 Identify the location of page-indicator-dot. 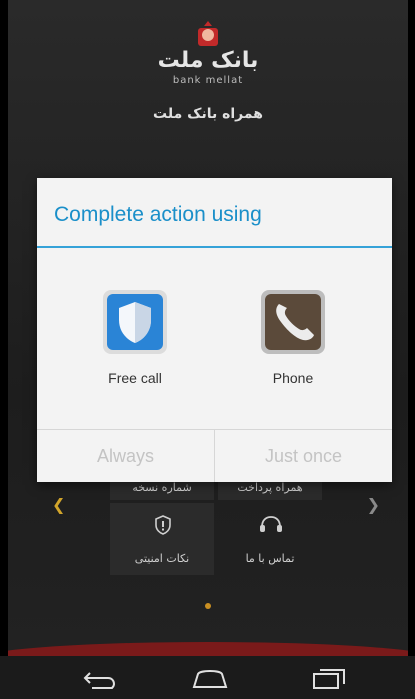
(208, 606).